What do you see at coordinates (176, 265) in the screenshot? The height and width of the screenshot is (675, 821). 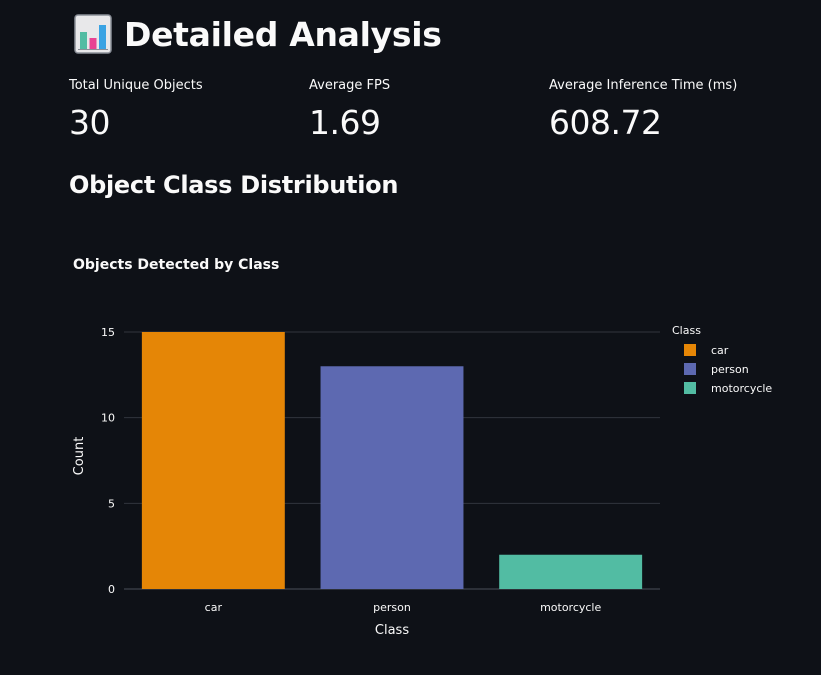 I see `chart-title: Objects Detected by Class` at bounding box center [176, 265].